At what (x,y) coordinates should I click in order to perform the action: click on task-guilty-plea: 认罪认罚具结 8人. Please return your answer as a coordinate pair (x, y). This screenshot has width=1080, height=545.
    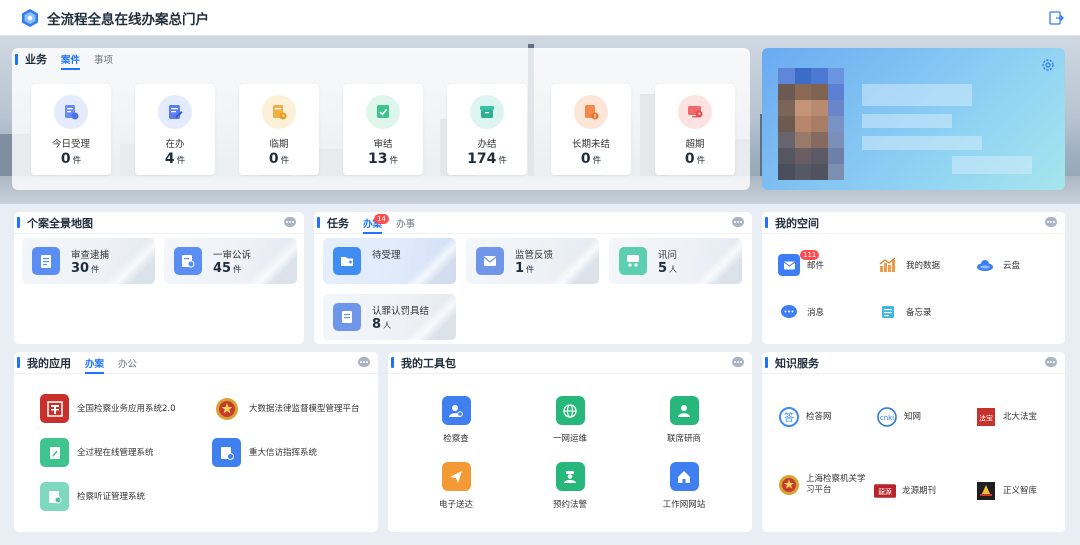
    Looking at the image, I should click on (389, 317).